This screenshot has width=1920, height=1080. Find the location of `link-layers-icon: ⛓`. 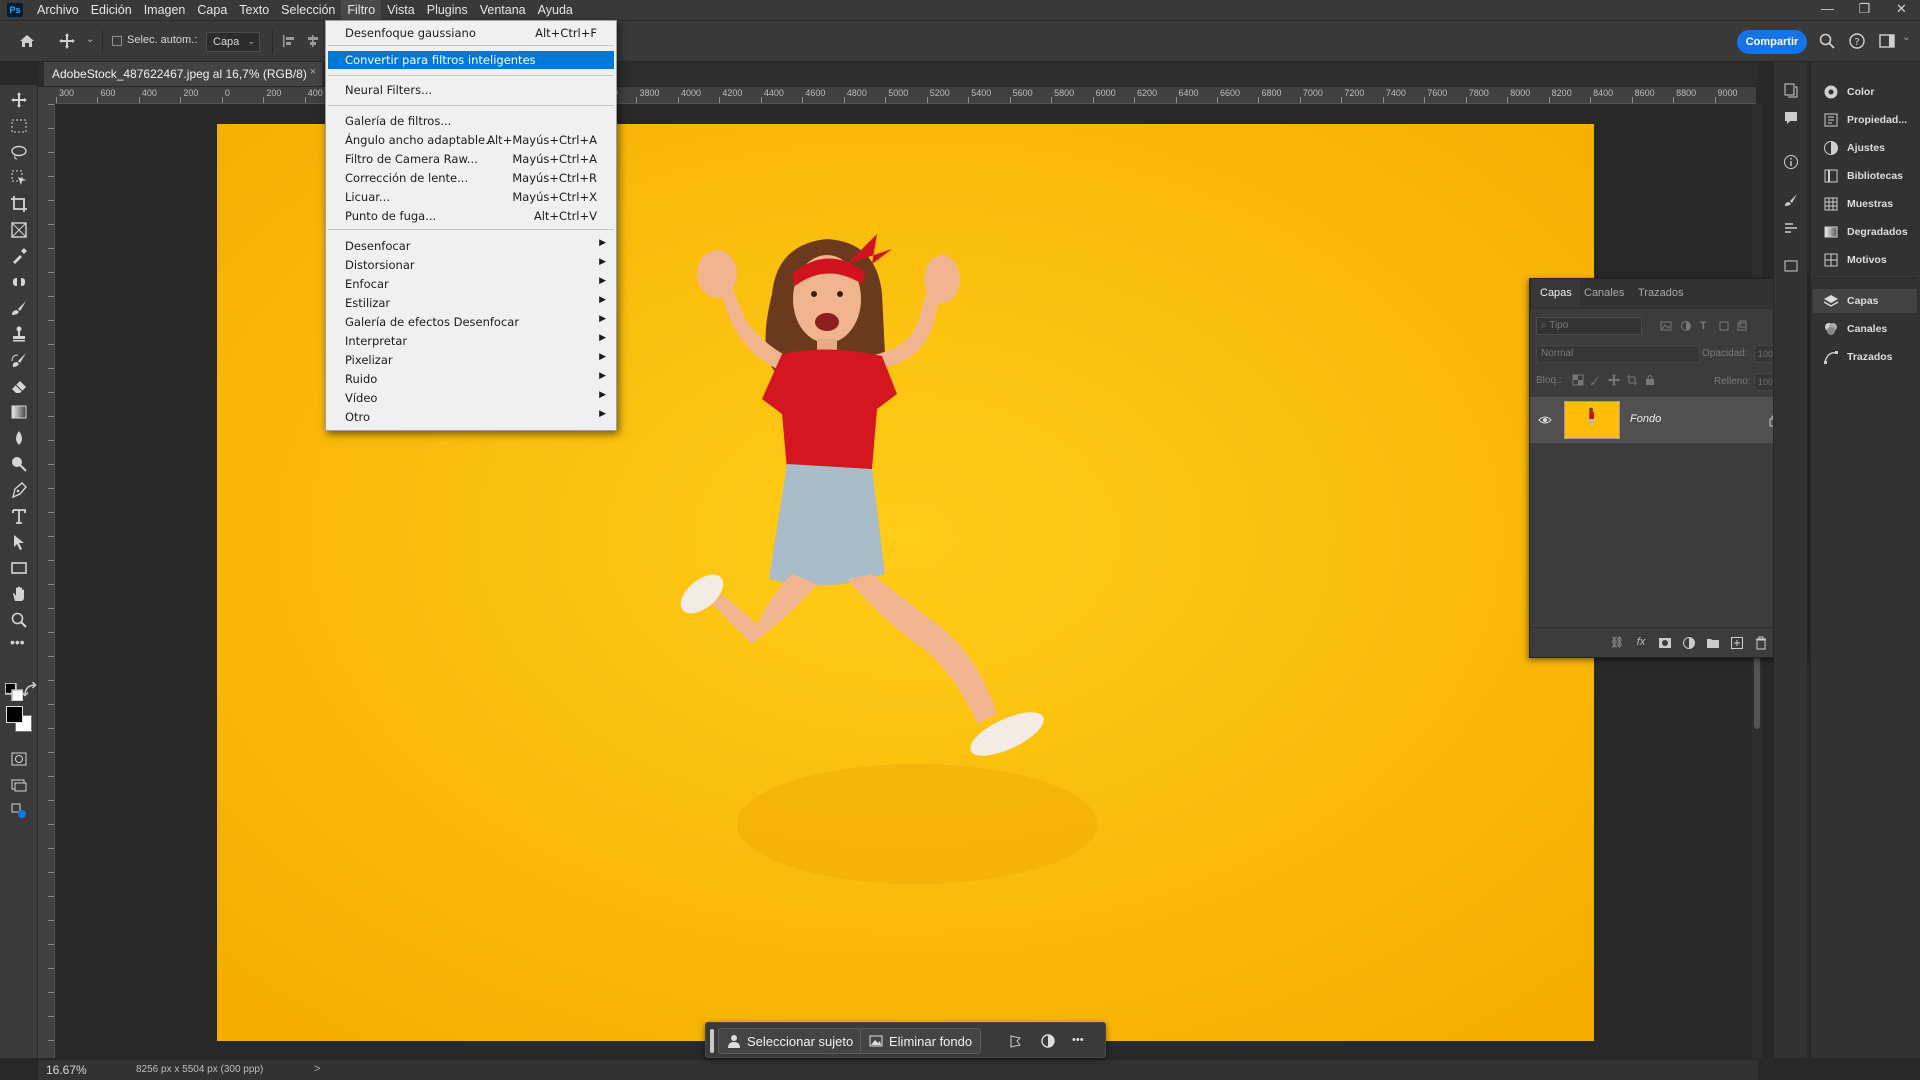

link-layers-icon: ⛓ is located at coordinates (1617, 643).